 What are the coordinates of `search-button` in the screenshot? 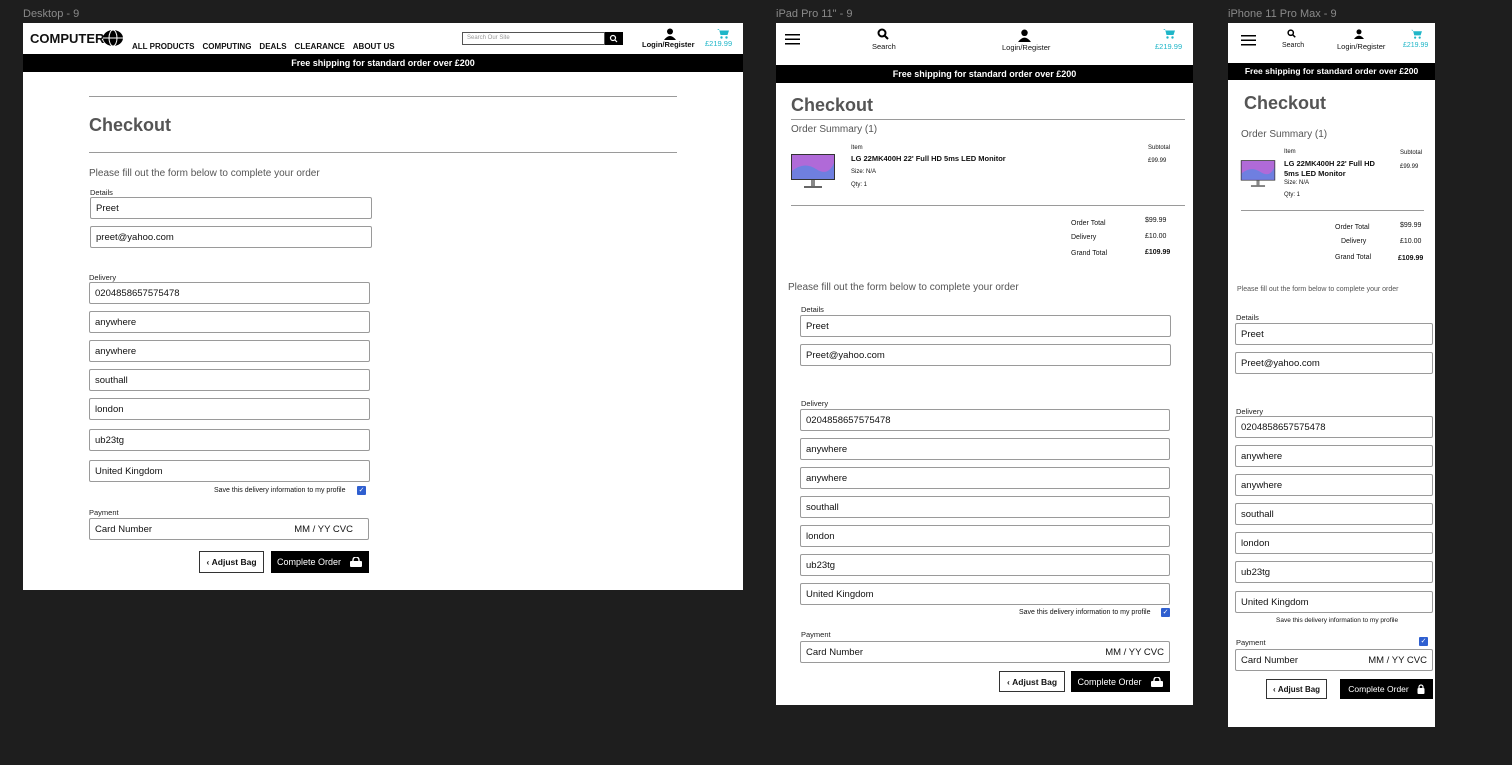 It's located at (614, 38).